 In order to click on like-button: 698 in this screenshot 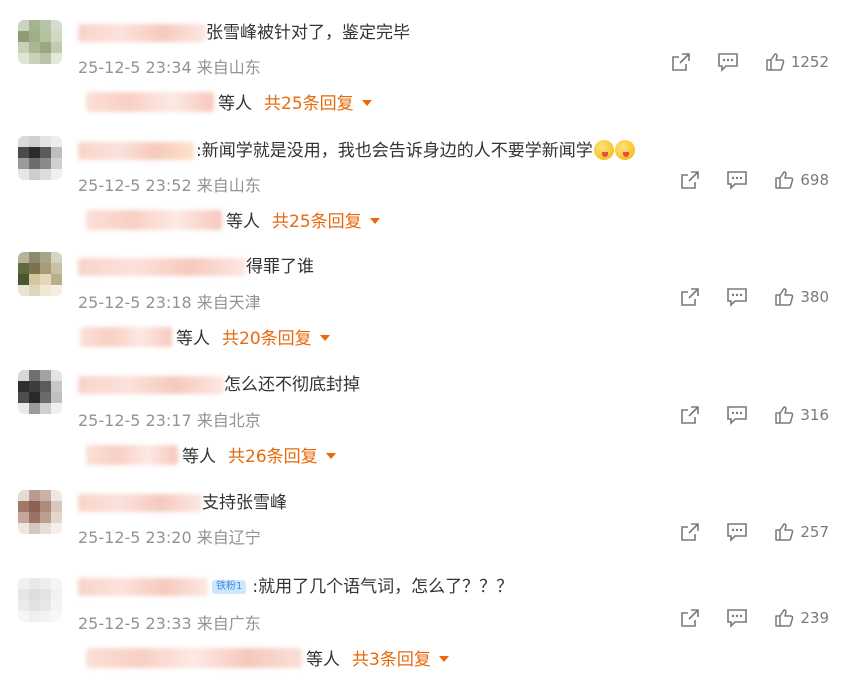, I will do `click(801, 180)`.